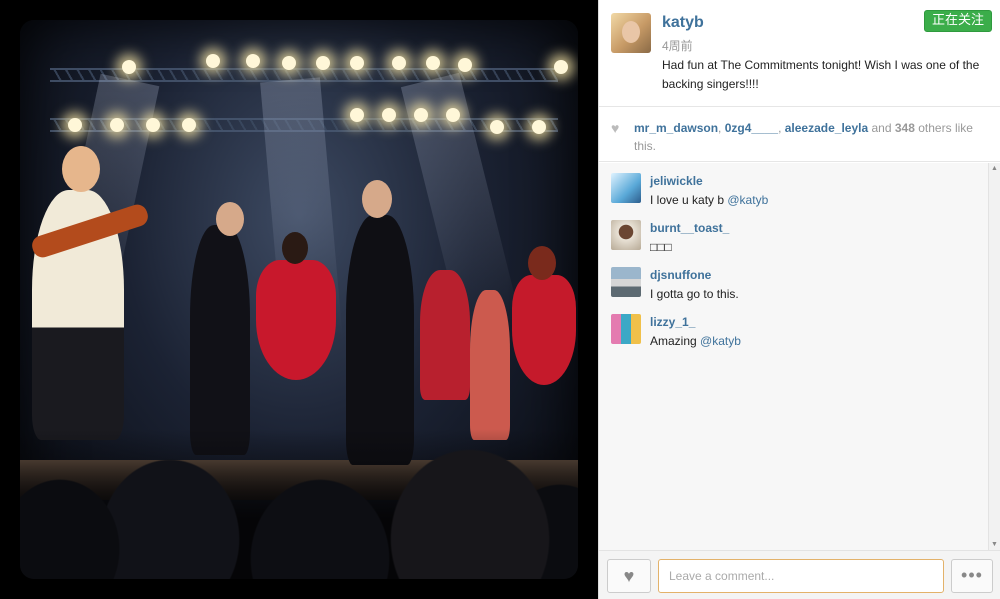  I want to click on dancer-figure, so click(220, 340).